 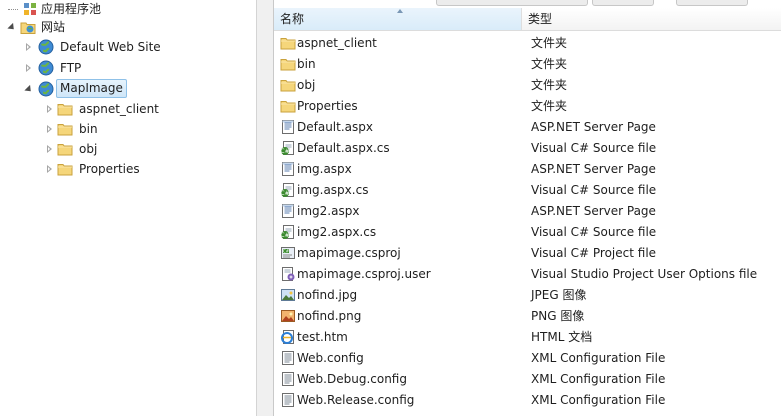 What do you see at coordinates (398, 19) in the screenshot?
I see `column-header-name: 名称` at bounding box center [398, 19].